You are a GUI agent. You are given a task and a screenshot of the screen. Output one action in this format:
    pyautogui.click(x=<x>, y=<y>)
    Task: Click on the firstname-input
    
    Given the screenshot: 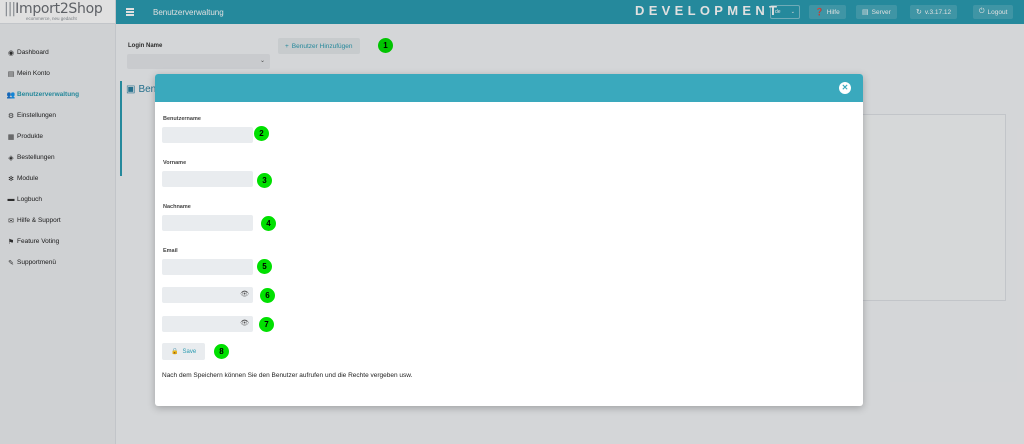 What is the action you would take?
    pyautogui.click(x=207, y=179)
    